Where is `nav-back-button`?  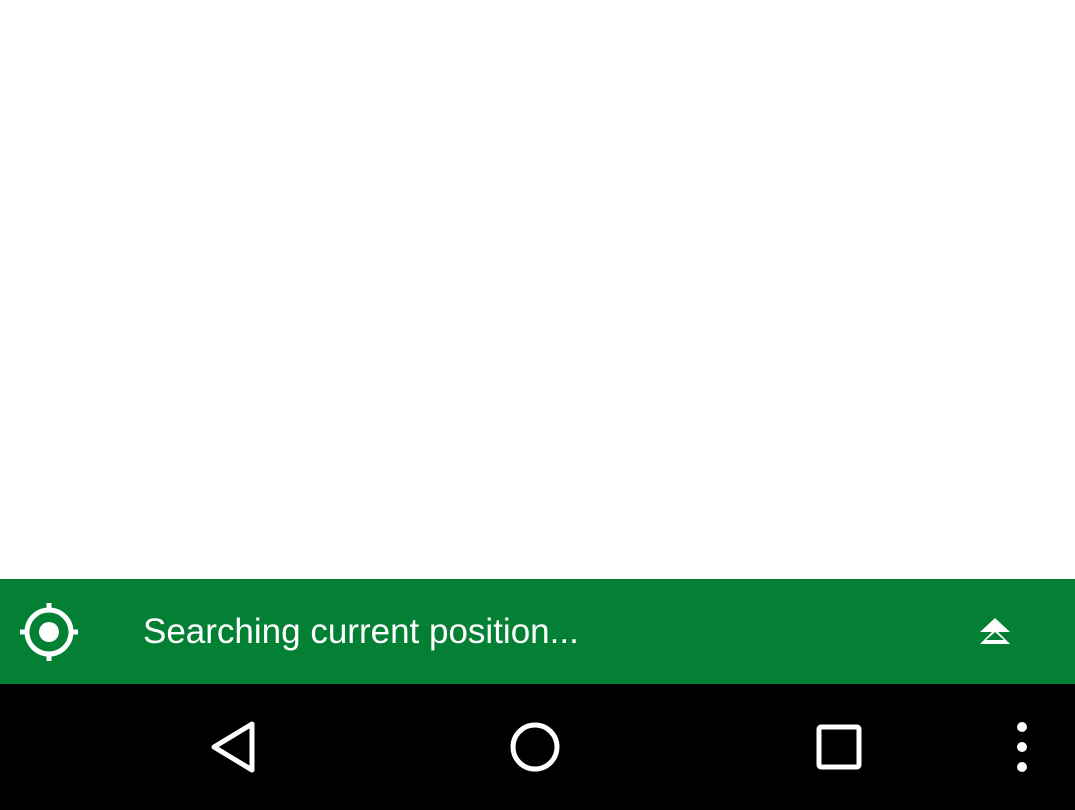 nav-back-button is located at coordinates (233, 747).